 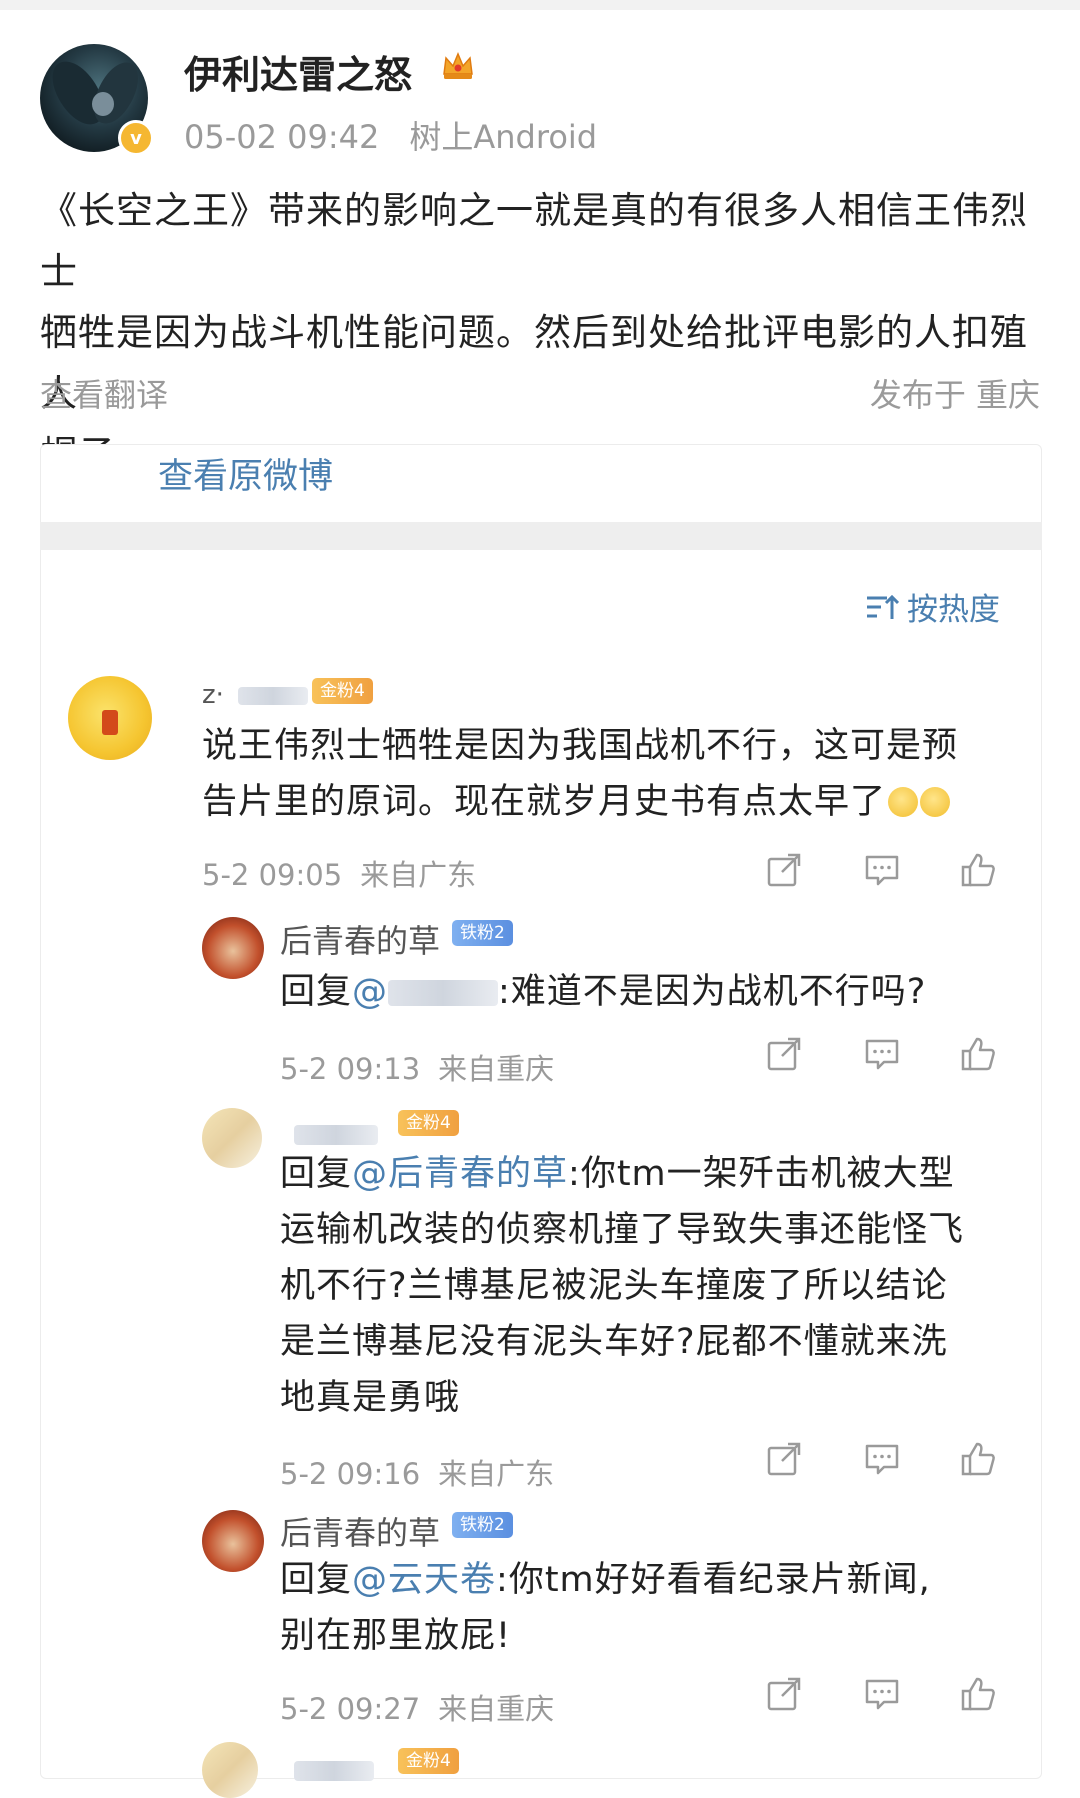 I want to click on comment-line: 告片里的原词。现在就岁月史书有点太早了, so click(x=544, y=802).